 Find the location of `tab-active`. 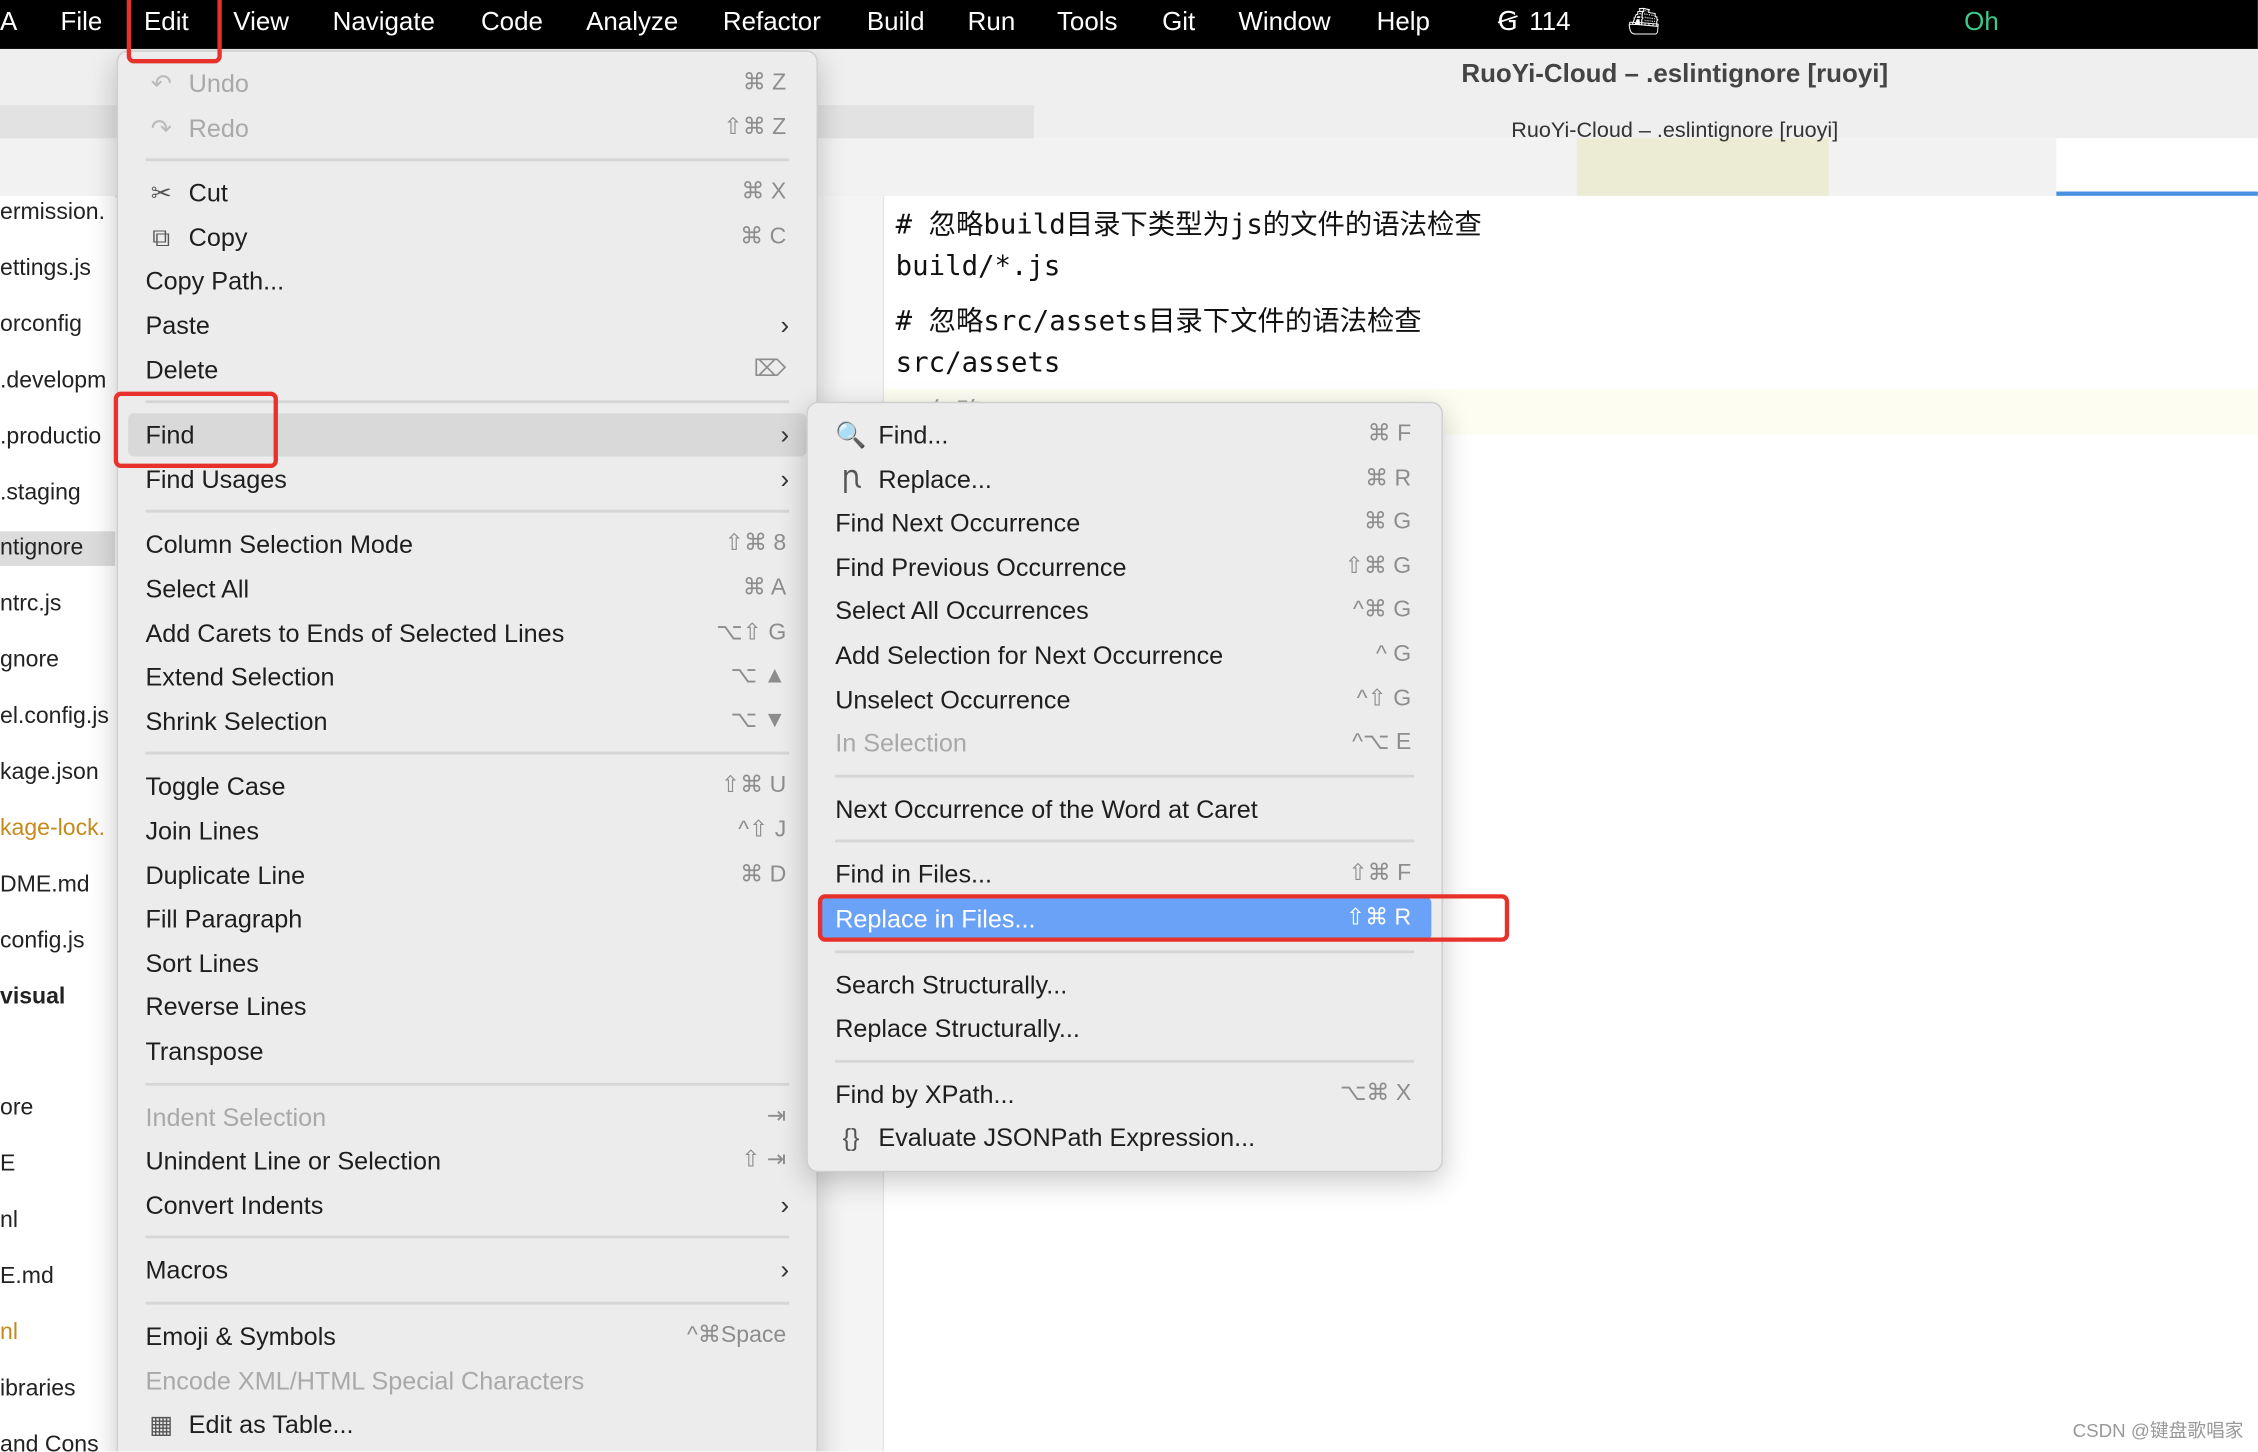

tab-active is located at coordinates (2157, 168).